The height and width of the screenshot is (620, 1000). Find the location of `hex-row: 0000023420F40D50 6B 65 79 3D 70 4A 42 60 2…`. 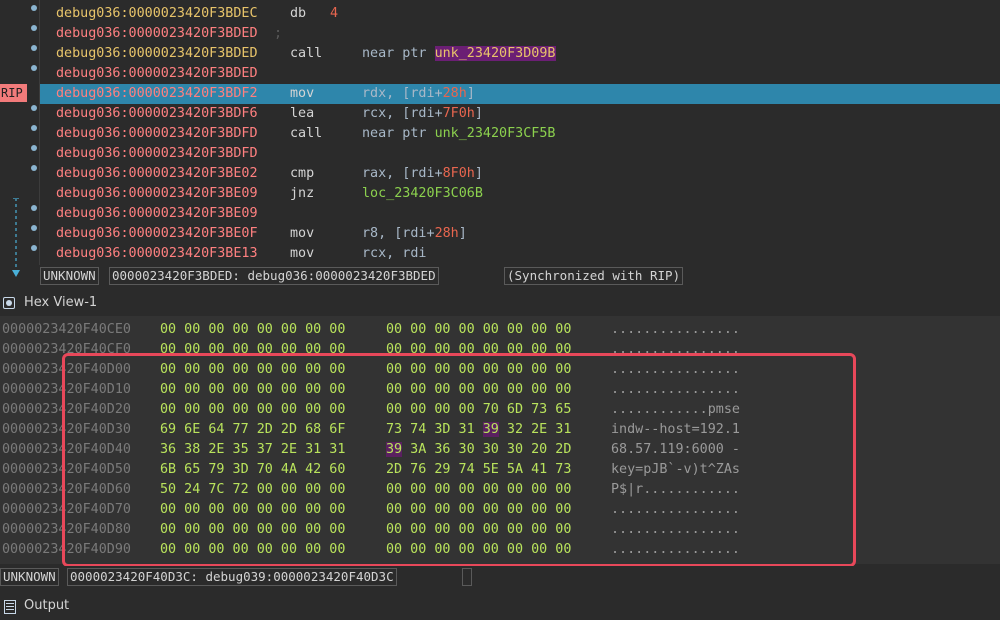

hex-row: 0000023420F40D50 6B 65 79 3D 70 4A 42 60 2… is located at coordinates (500, 470).